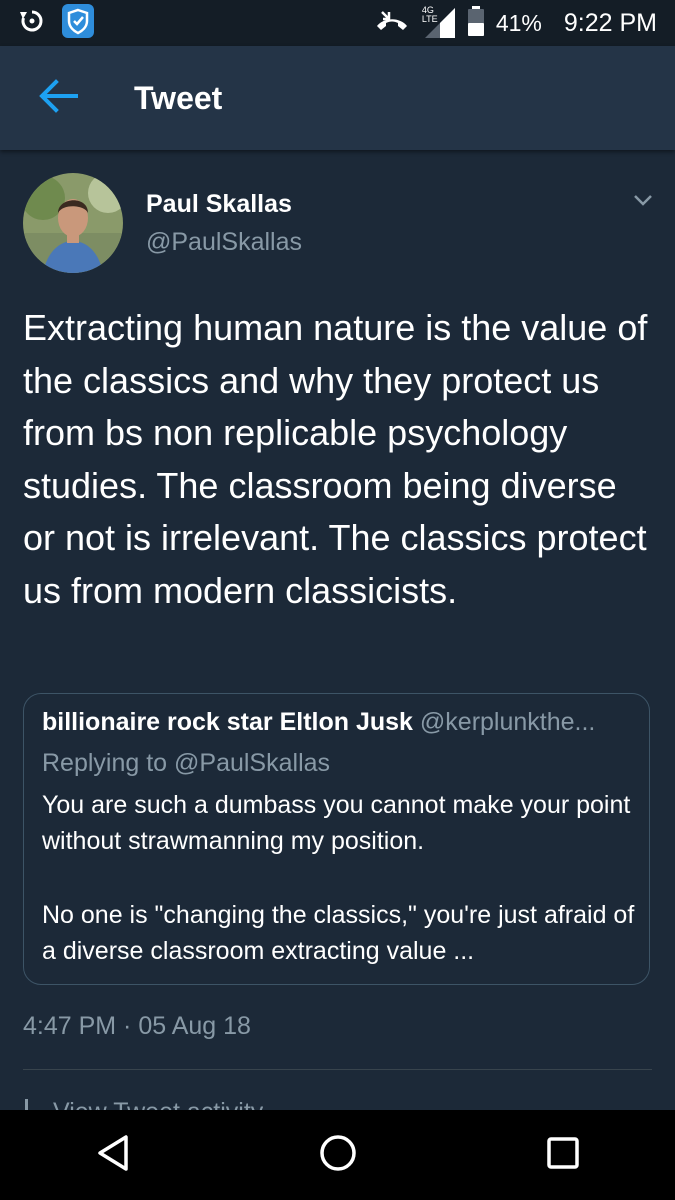 This screenshot has height=1200, width=675. Describe the element at coordinates (392, 23) in the screenshot. I see `call-icon` at that location.